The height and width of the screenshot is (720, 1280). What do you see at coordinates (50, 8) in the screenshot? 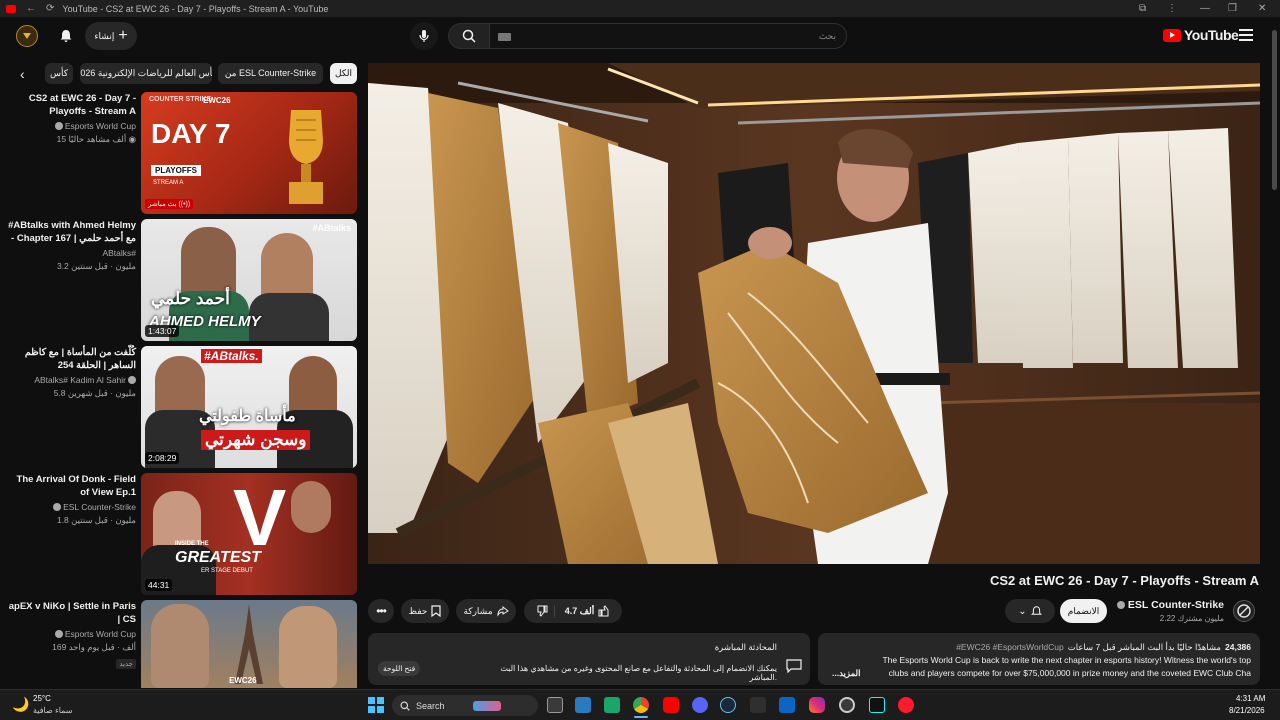
I see `reload-icon: ⟳` at bounding box center [50, 8].